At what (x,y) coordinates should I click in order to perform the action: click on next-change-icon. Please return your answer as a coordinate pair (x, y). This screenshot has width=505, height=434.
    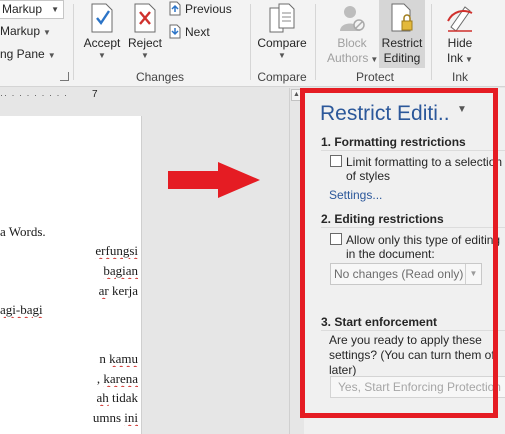
    Looking at the image, I should click on (175, 31).